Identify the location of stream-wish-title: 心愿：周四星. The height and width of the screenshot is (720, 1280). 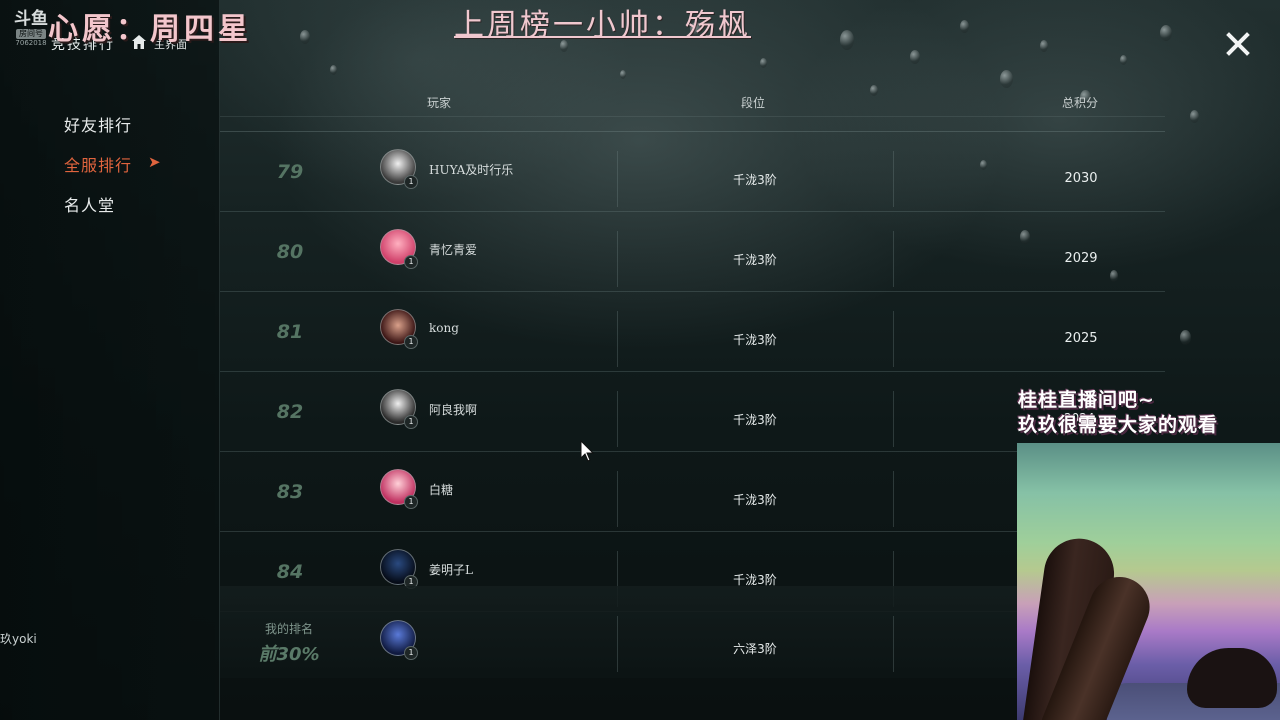
(150, 29).